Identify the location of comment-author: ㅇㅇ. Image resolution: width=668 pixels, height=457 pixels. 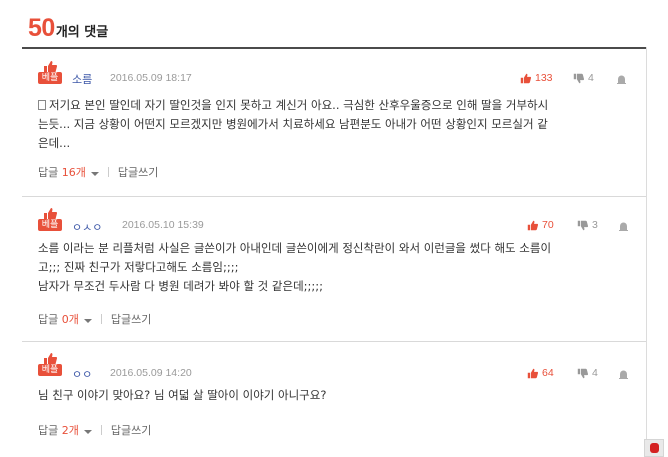
(82, 374).